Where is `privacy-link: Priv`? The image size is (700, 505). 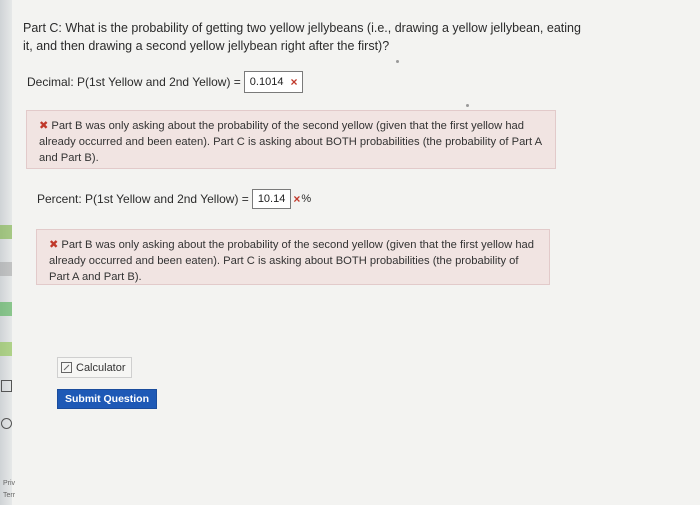
privacy-link: Priv is located at coordinates (9, 483).